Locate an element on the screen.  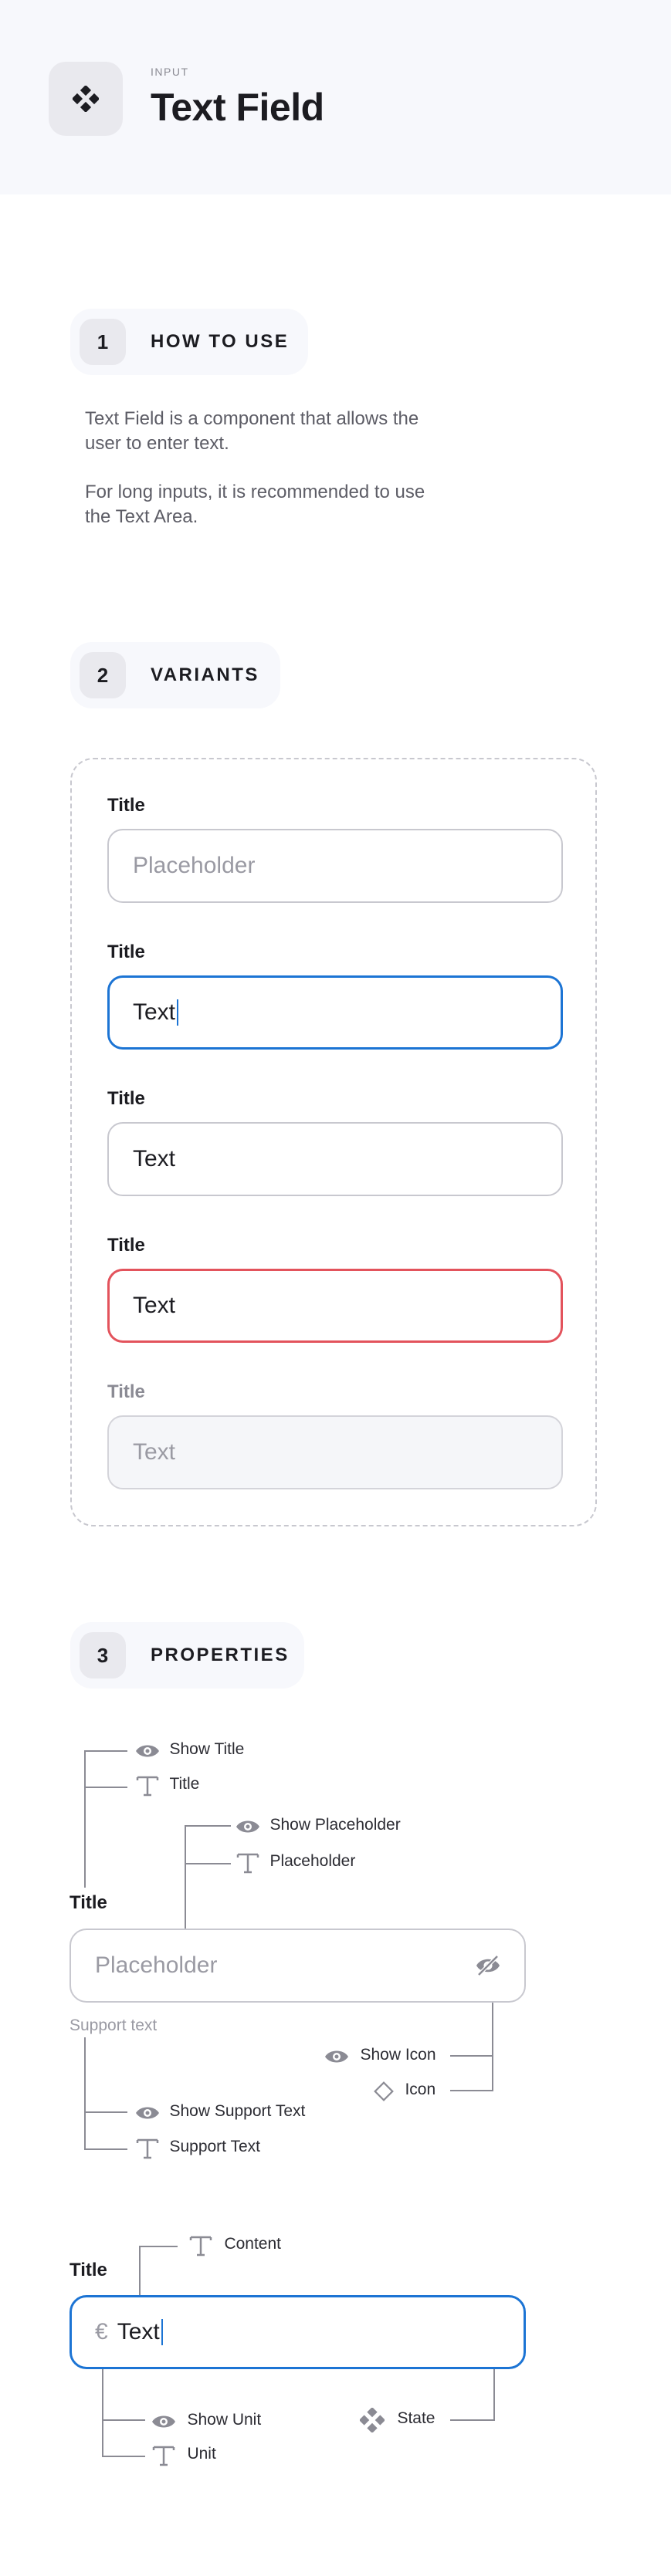
support-text: Support text is located at coordinates (114, 2025).